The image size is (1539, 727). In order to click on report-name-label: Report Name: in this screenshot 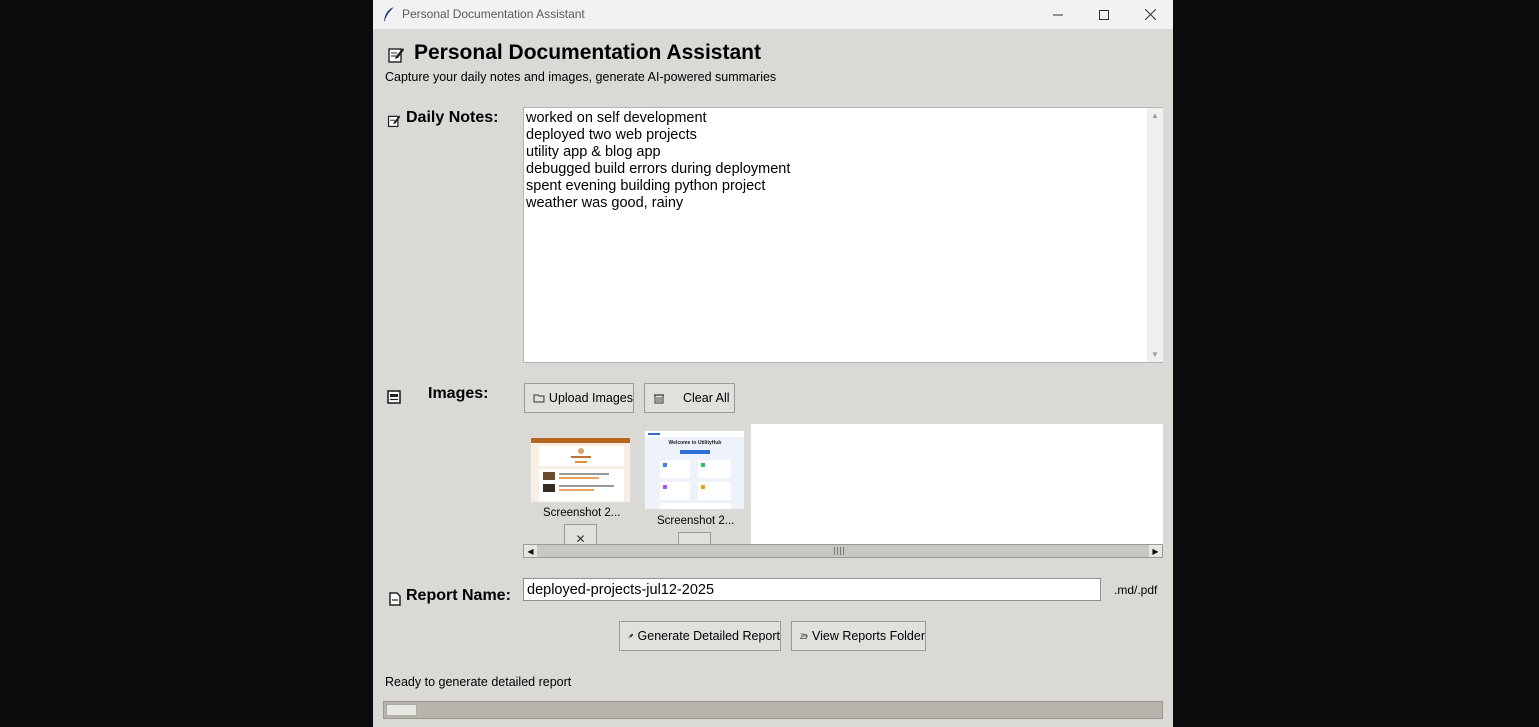, I will do `click(458, 595)`.